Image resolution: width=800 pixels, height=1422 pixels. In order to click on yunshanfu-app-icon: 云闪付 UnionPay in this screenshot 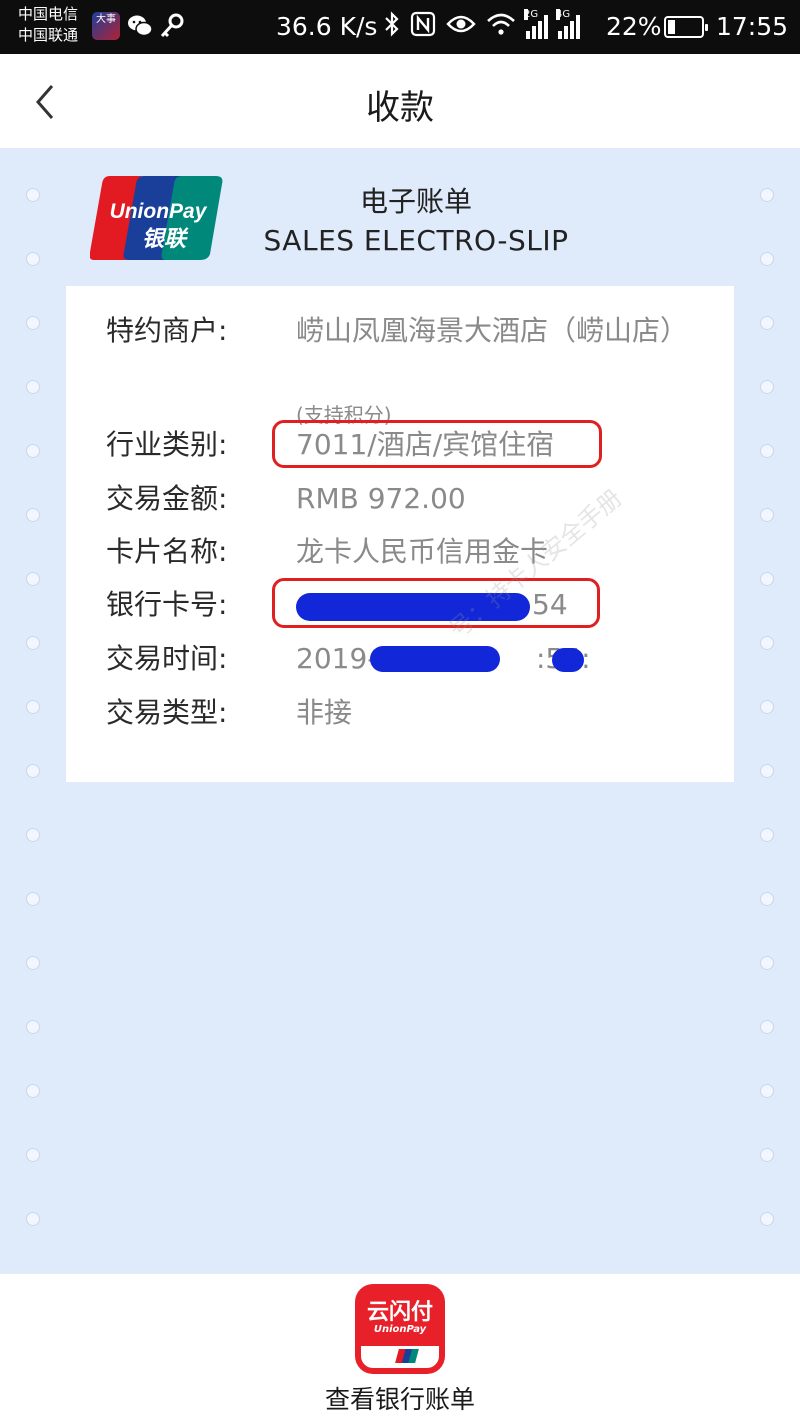, I will do `click(400, 1329)`.